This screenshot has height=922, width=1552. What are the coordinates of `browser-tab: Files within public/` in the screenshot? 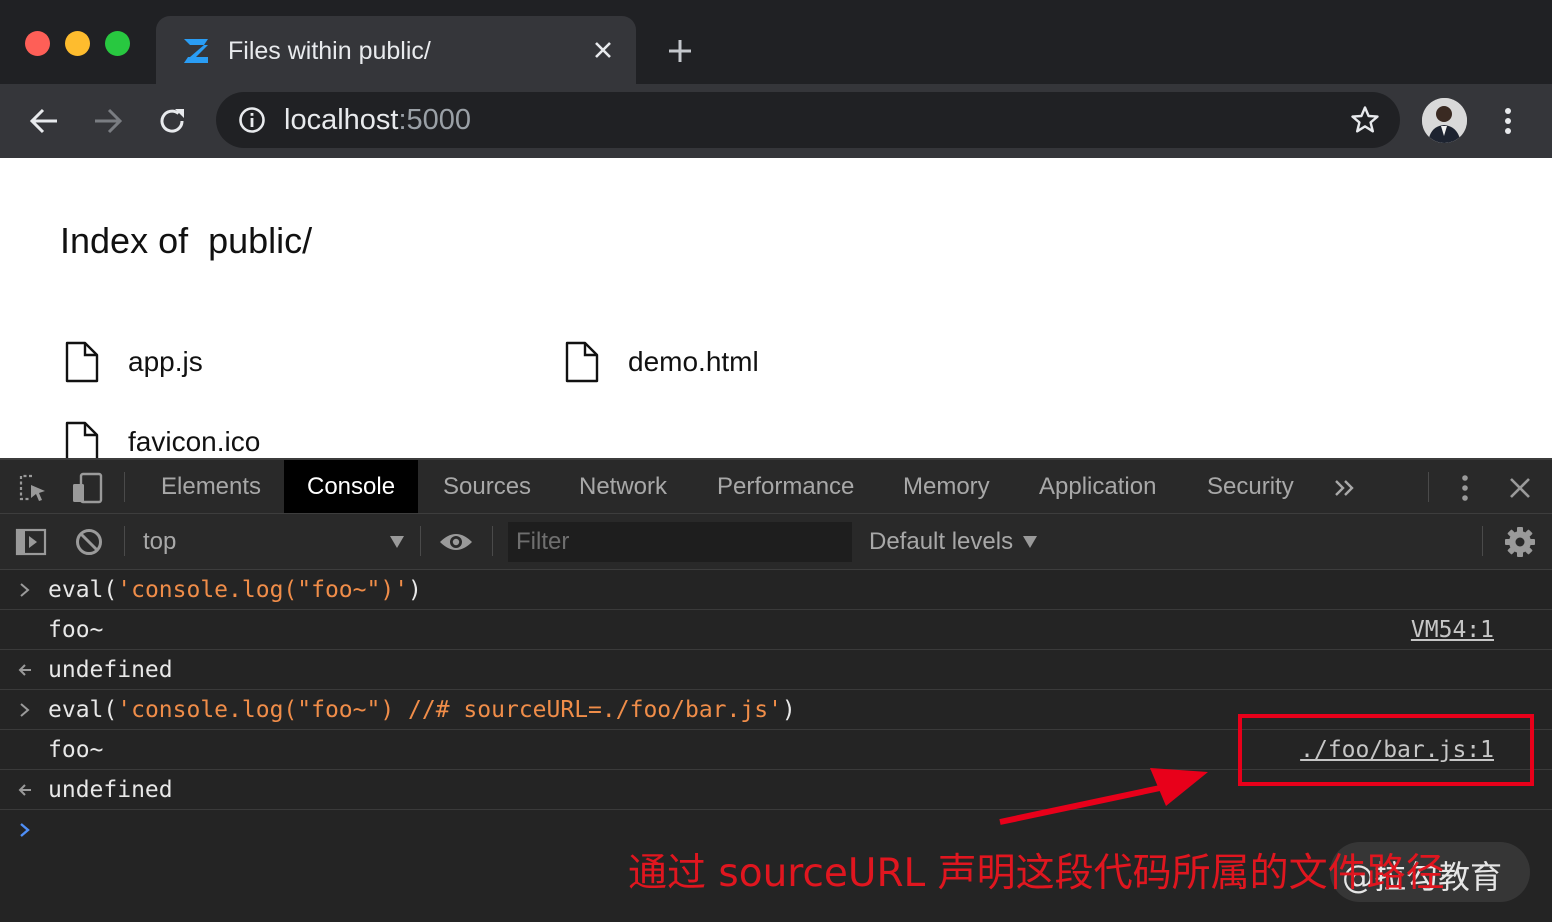 It's located at (396, 50).